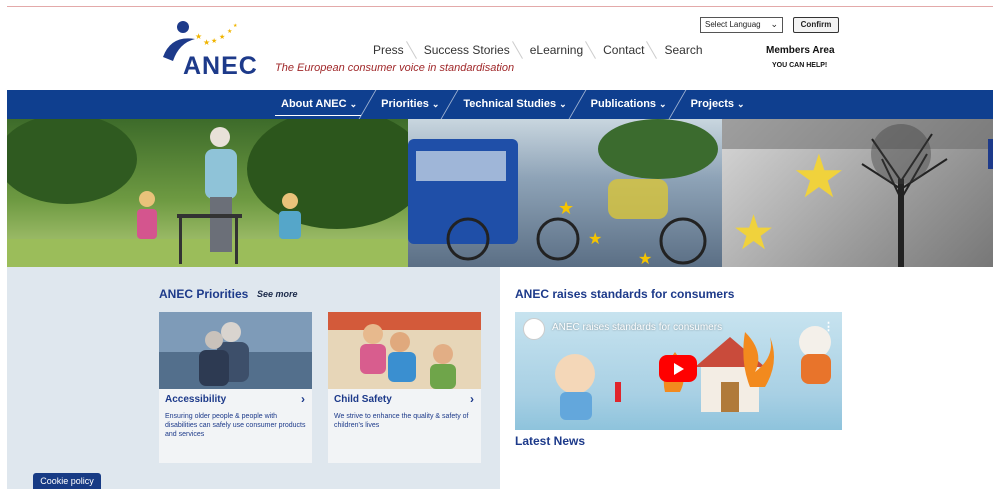 The width and height of the screenshot is (993, 489). Describe the element at coordinates (220, 66) in the screenshot. I see `logo-text: ANEC` at that location.